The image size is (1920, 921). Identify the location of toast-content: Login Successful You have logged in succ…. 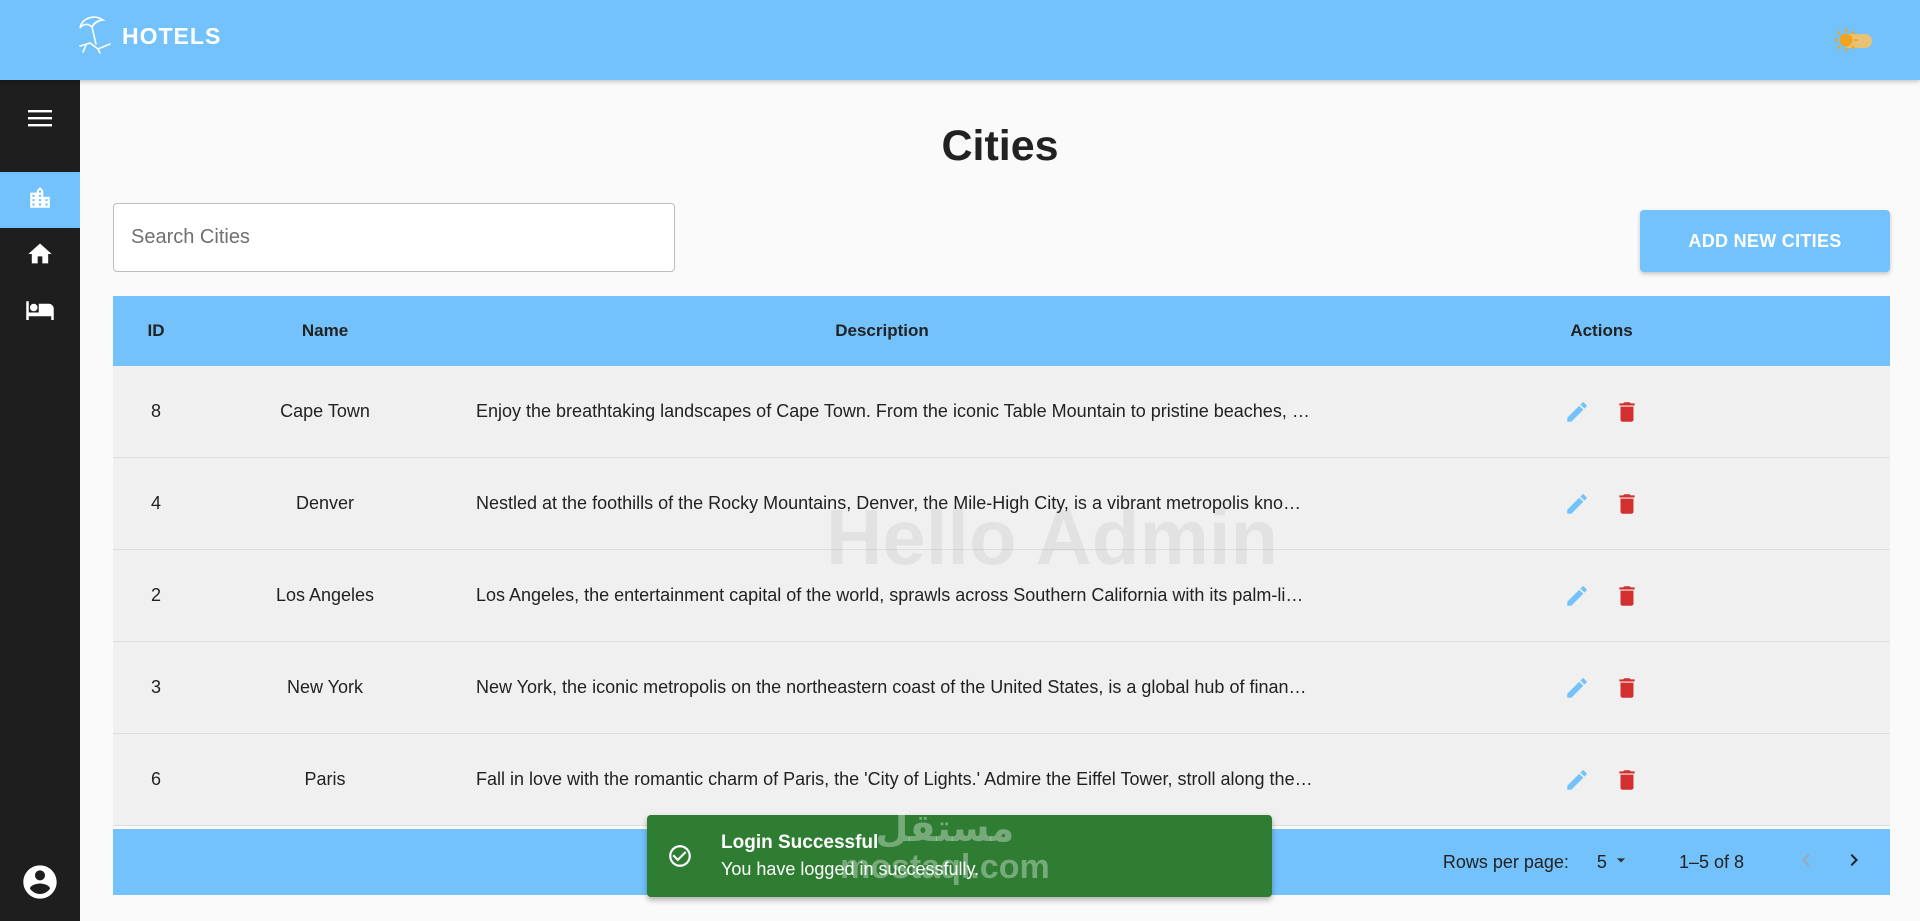
(850, 856).